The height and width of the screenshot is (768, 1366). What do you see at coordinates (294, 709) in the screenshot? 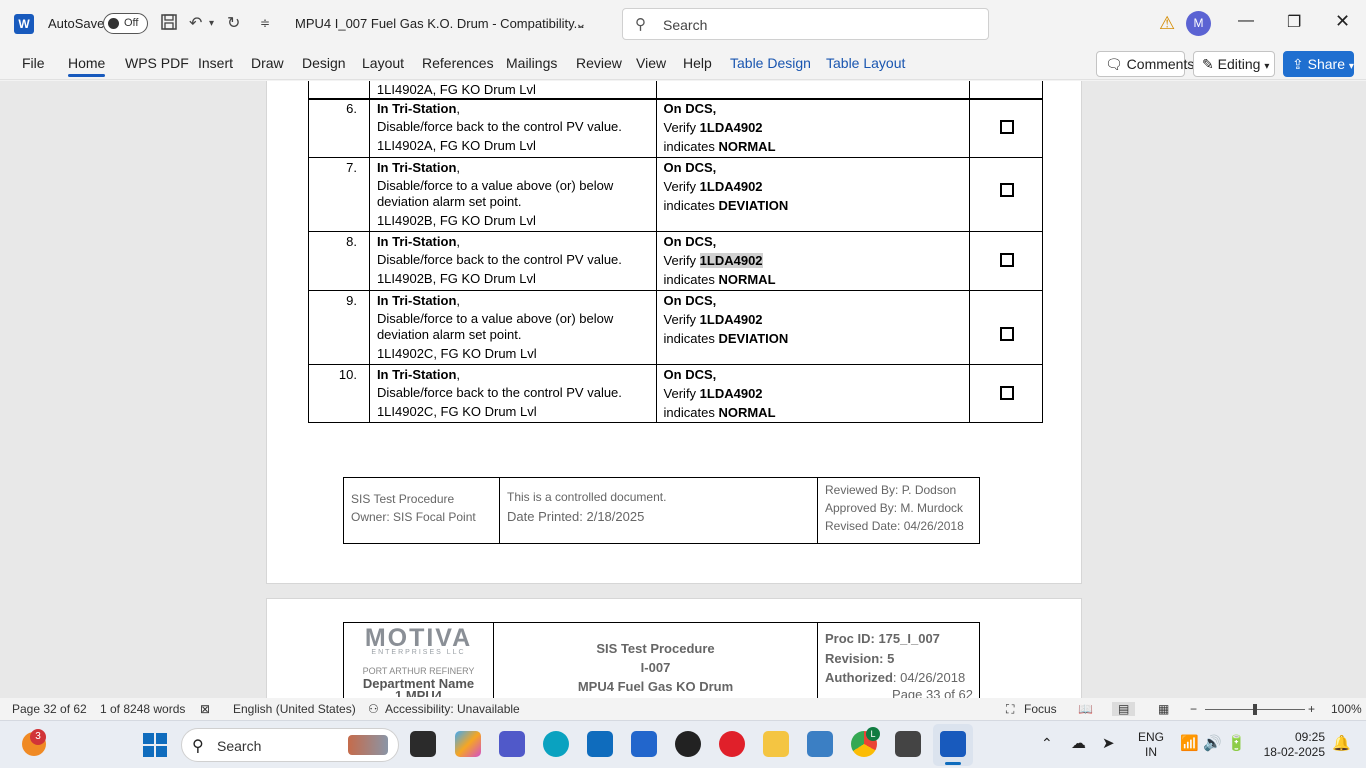
I see `language: English (United States)` at bounding box center [294, 709].